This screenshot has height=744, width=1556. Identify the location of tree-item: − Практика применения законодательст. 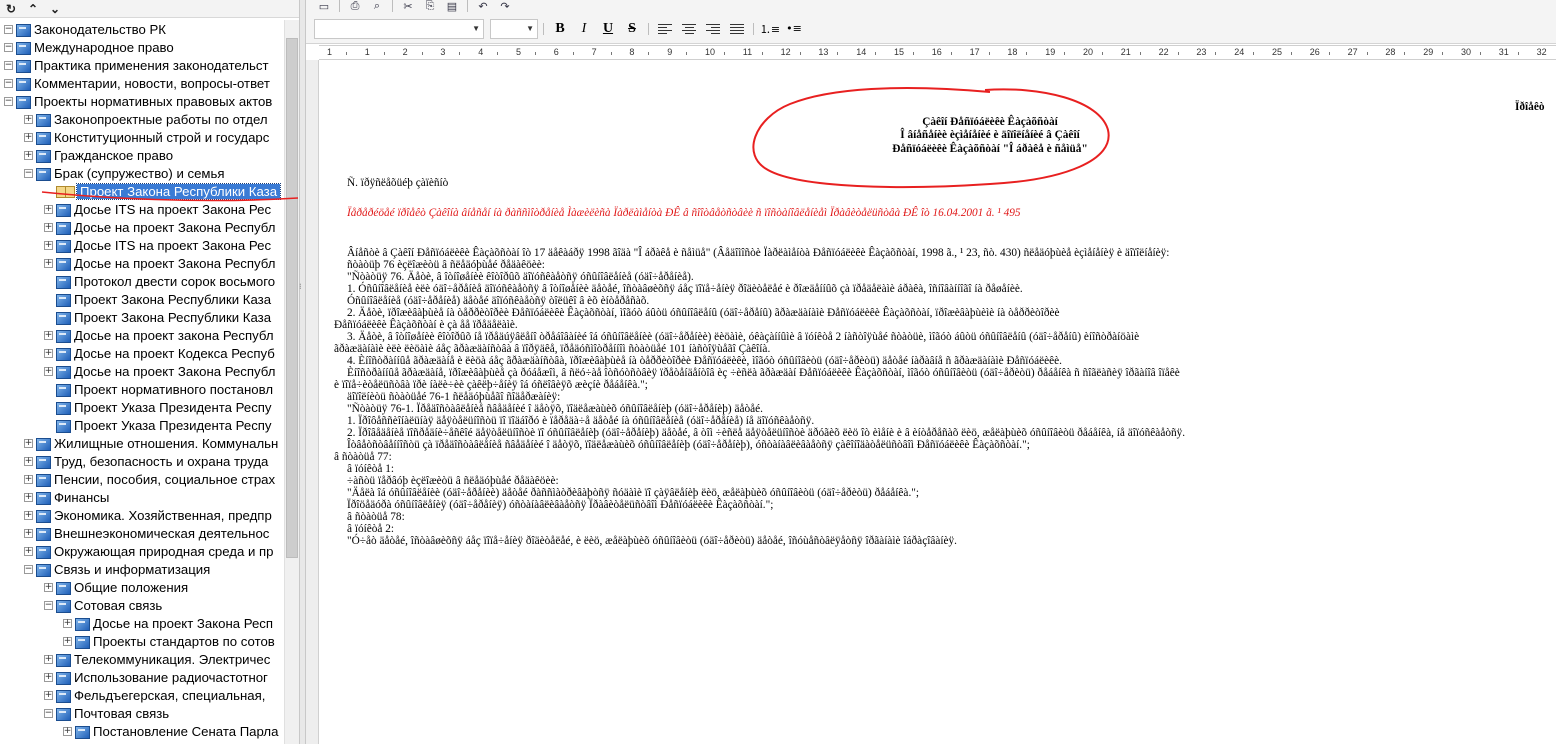
(136, 65).